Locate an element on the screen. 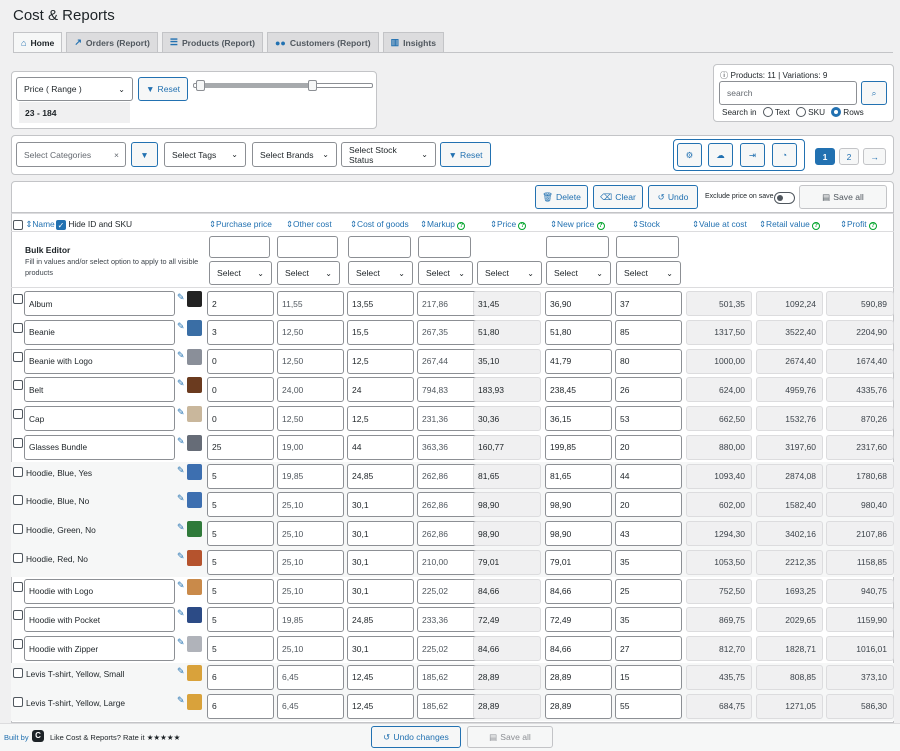 The height and width of the screenshot is (751, 900). new_price-field: 36,15 is located at coordinates (578, 418).